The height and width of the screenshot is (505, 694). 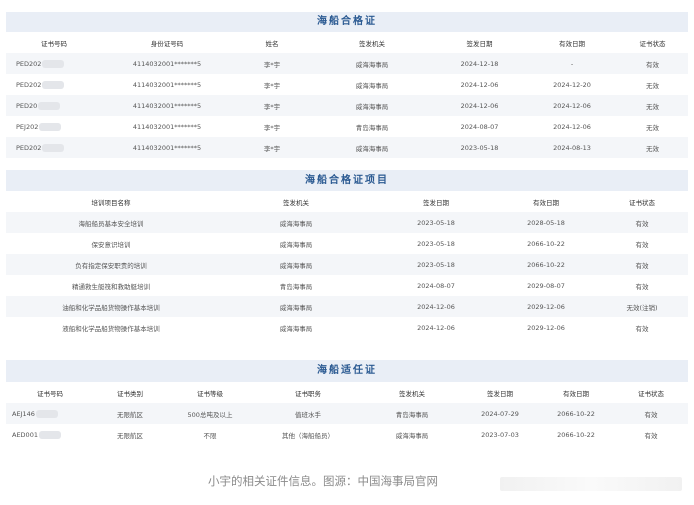 What do you see at coordinates (412, 393) in the screenshot?
I see `competency-header-cell: 签发机关` at bounding box center [412, 393].